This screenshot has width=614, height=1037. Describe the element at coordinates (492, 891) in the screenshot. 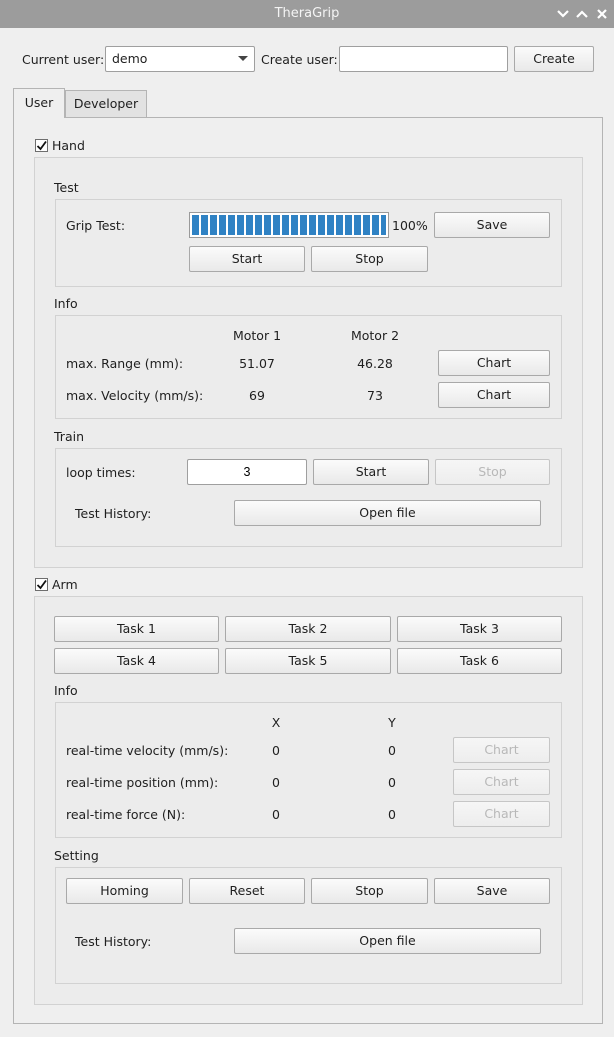

I see `setting-save-button: Save` at that location.